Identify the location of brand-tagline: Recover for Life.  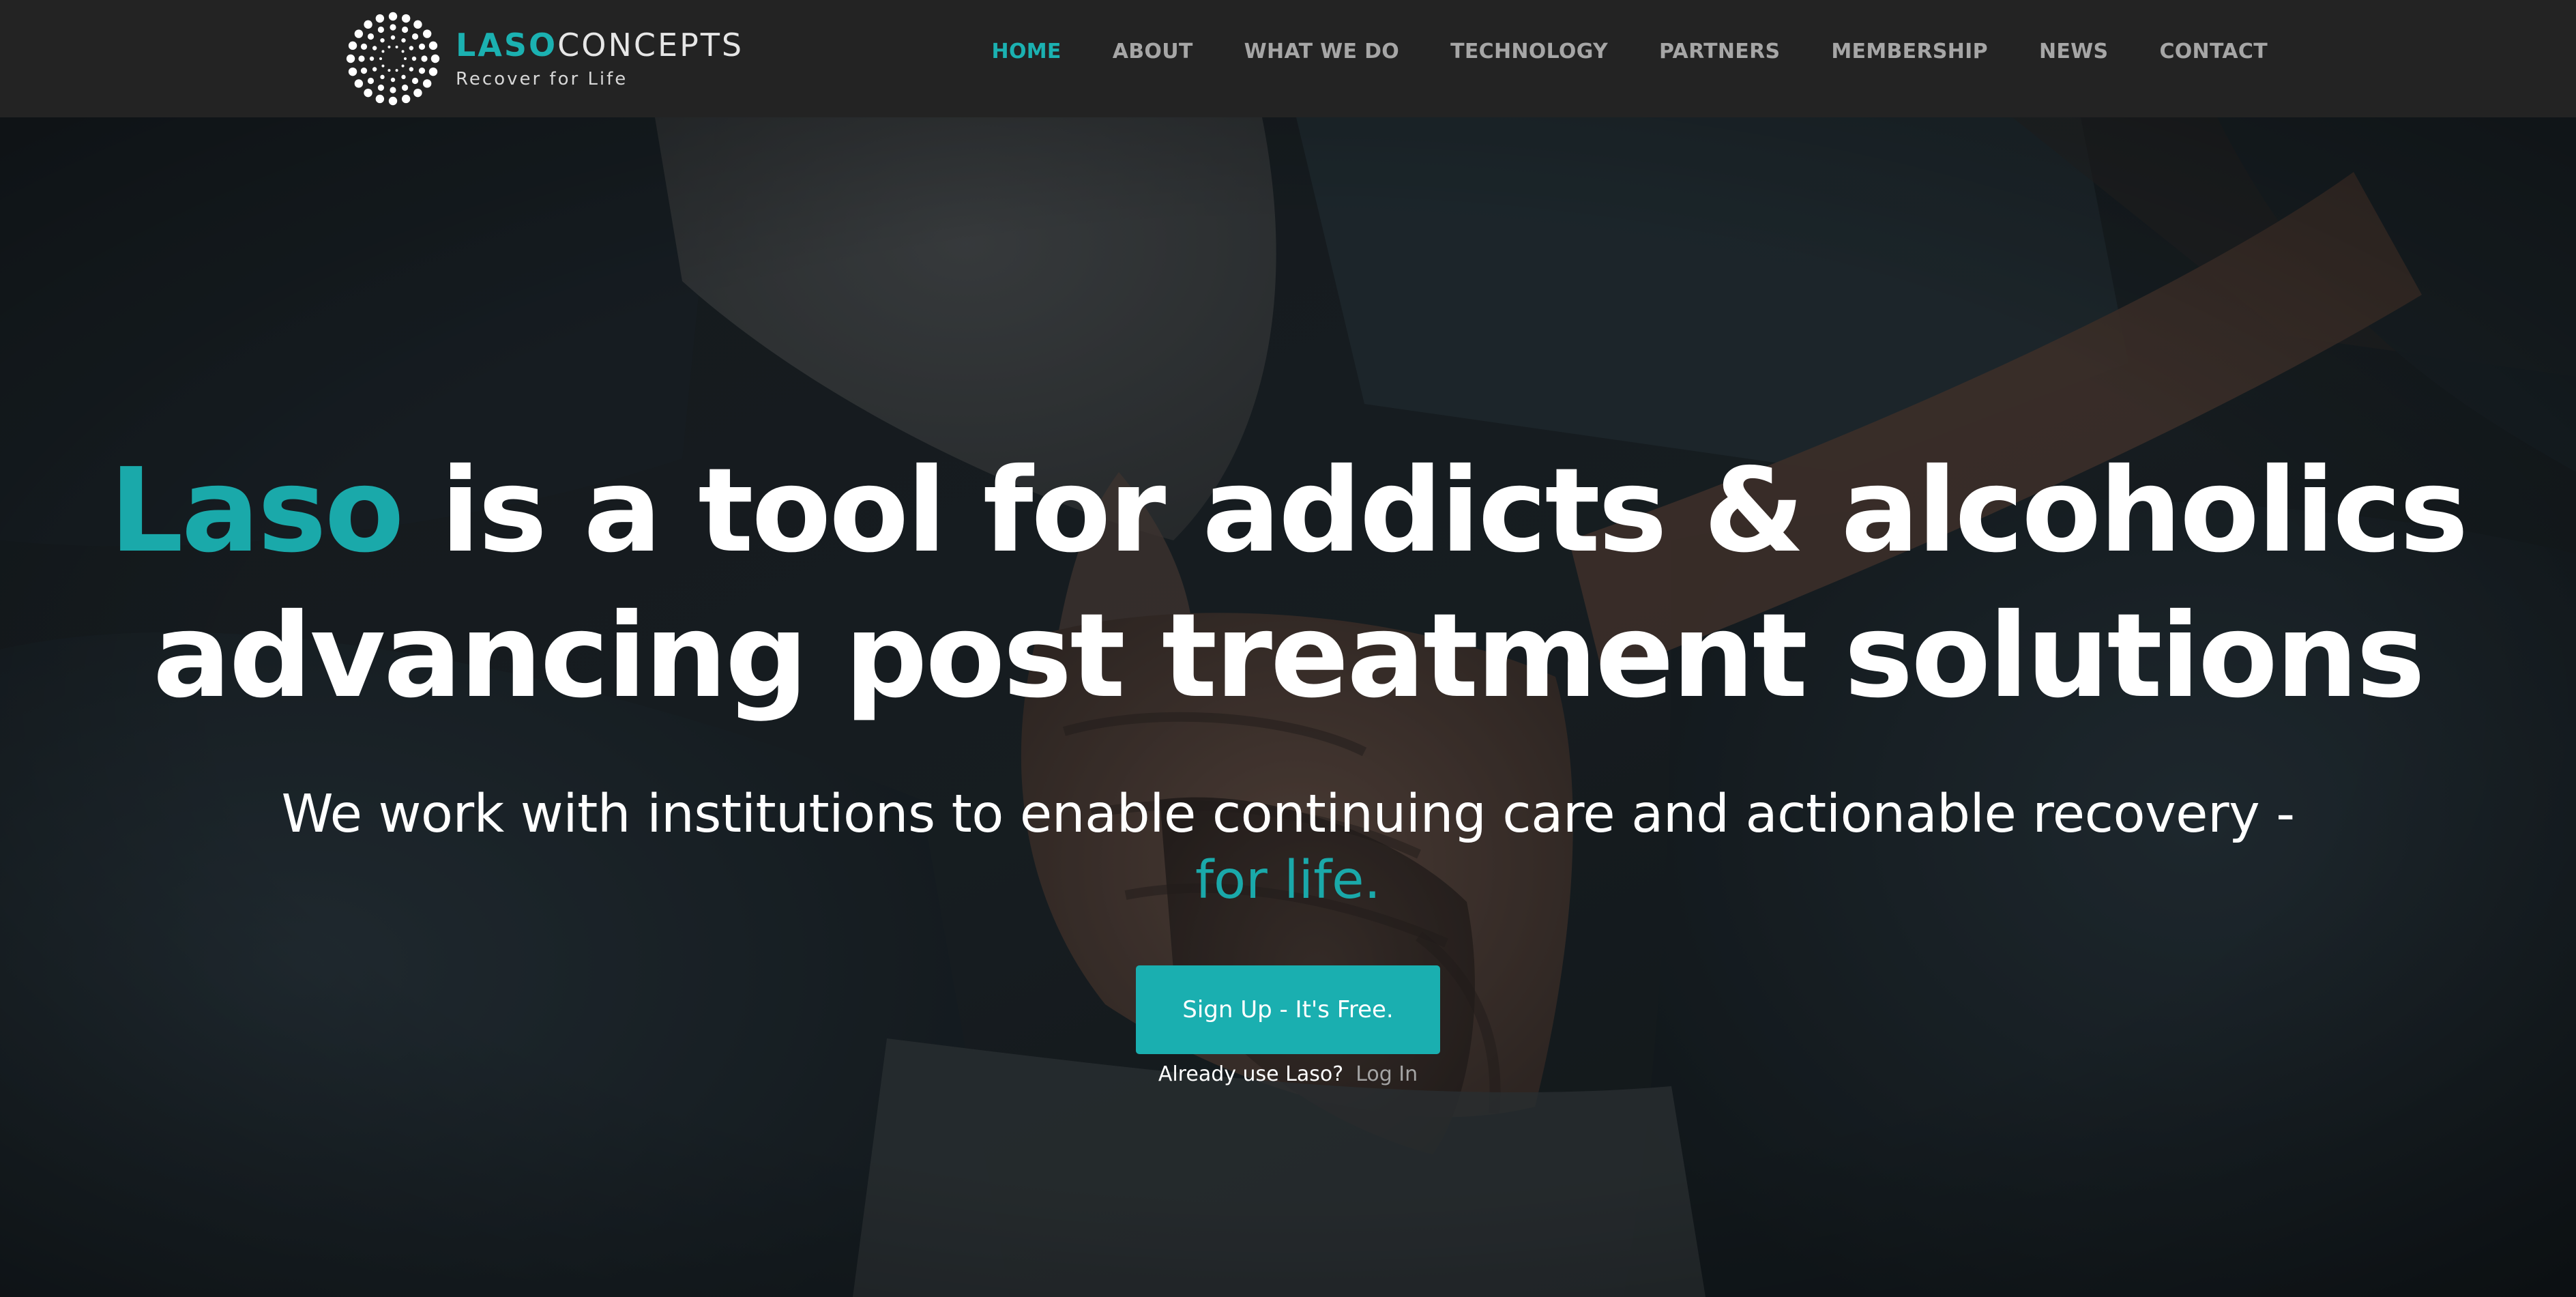
(542, 79).